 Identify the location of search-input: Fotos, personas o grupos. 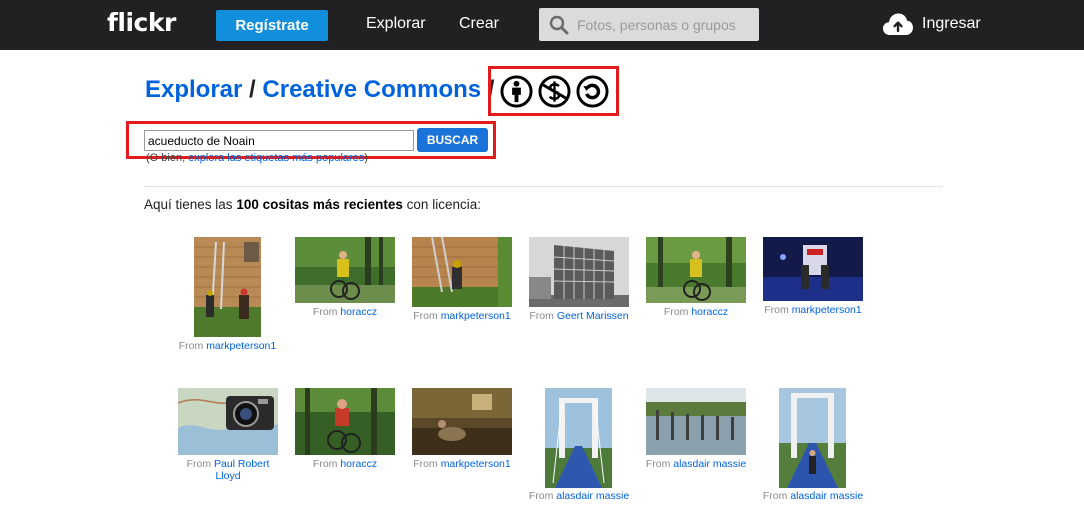
(649, 24).